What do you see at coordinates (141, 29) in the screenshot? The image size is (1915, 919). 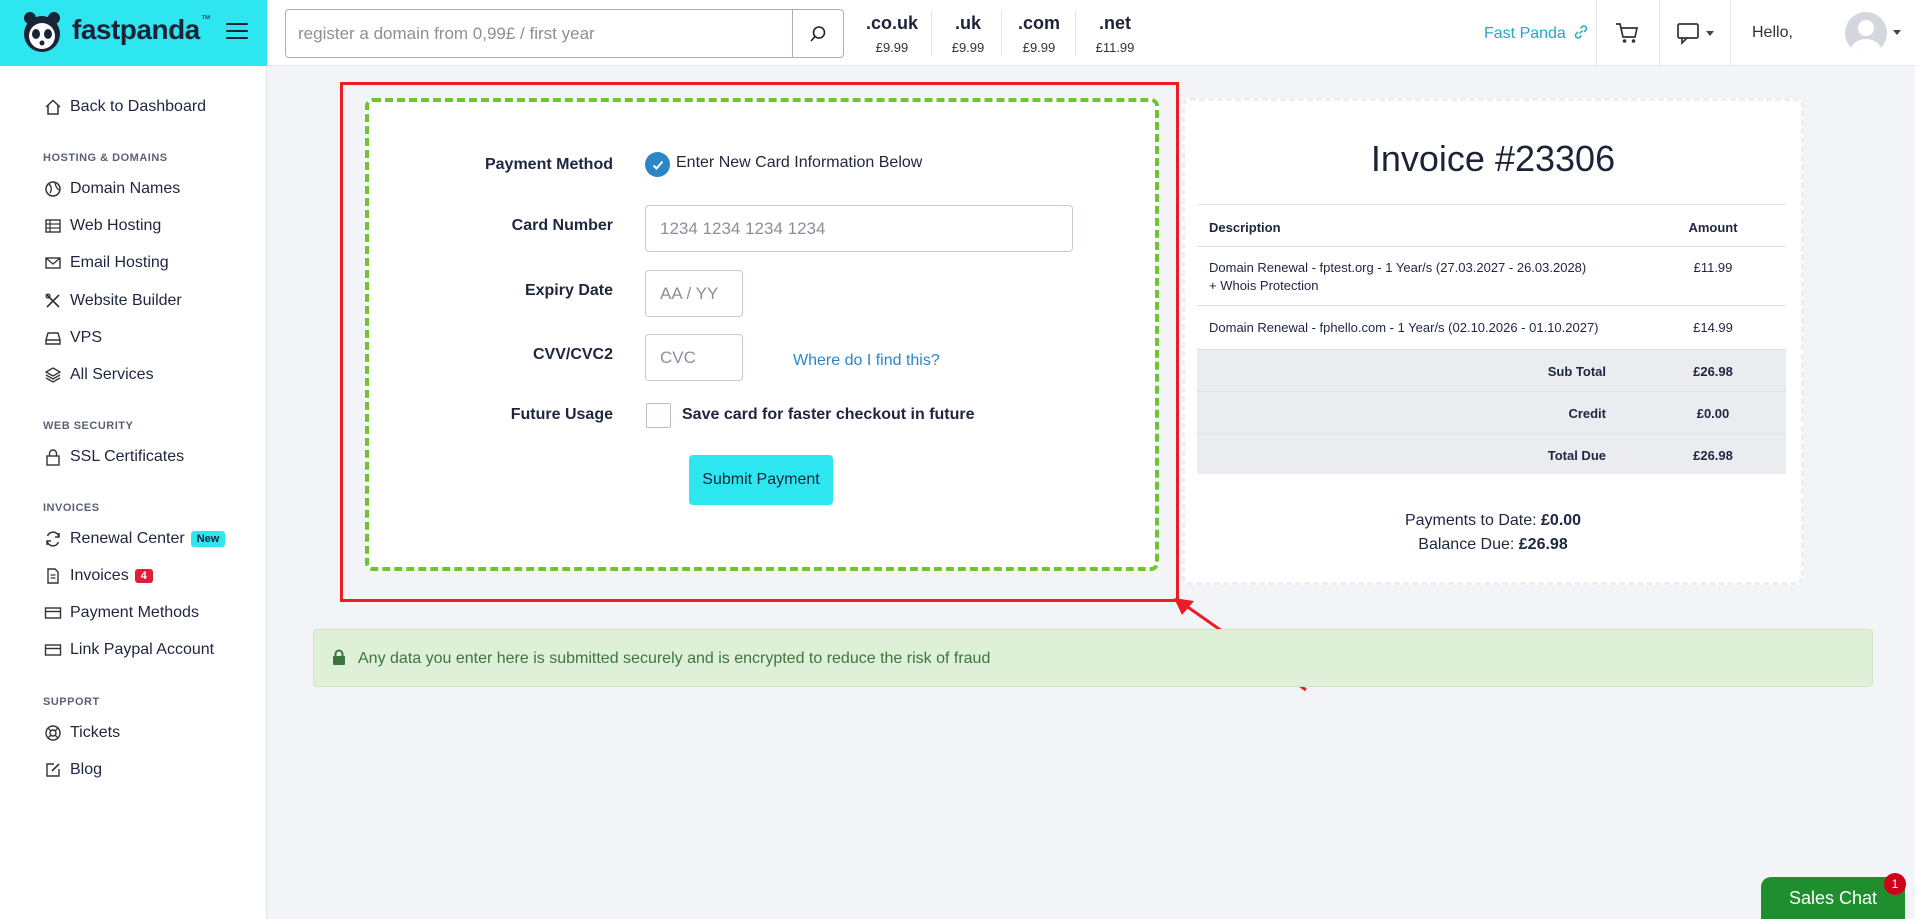 I see `logo-text: fastpanda™` at bounding box center [141, 29].